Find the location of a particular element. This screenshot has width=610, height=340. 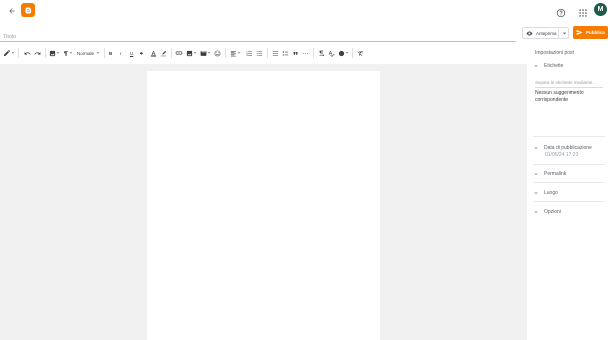

video-icon is located at coordinates (203, 53).